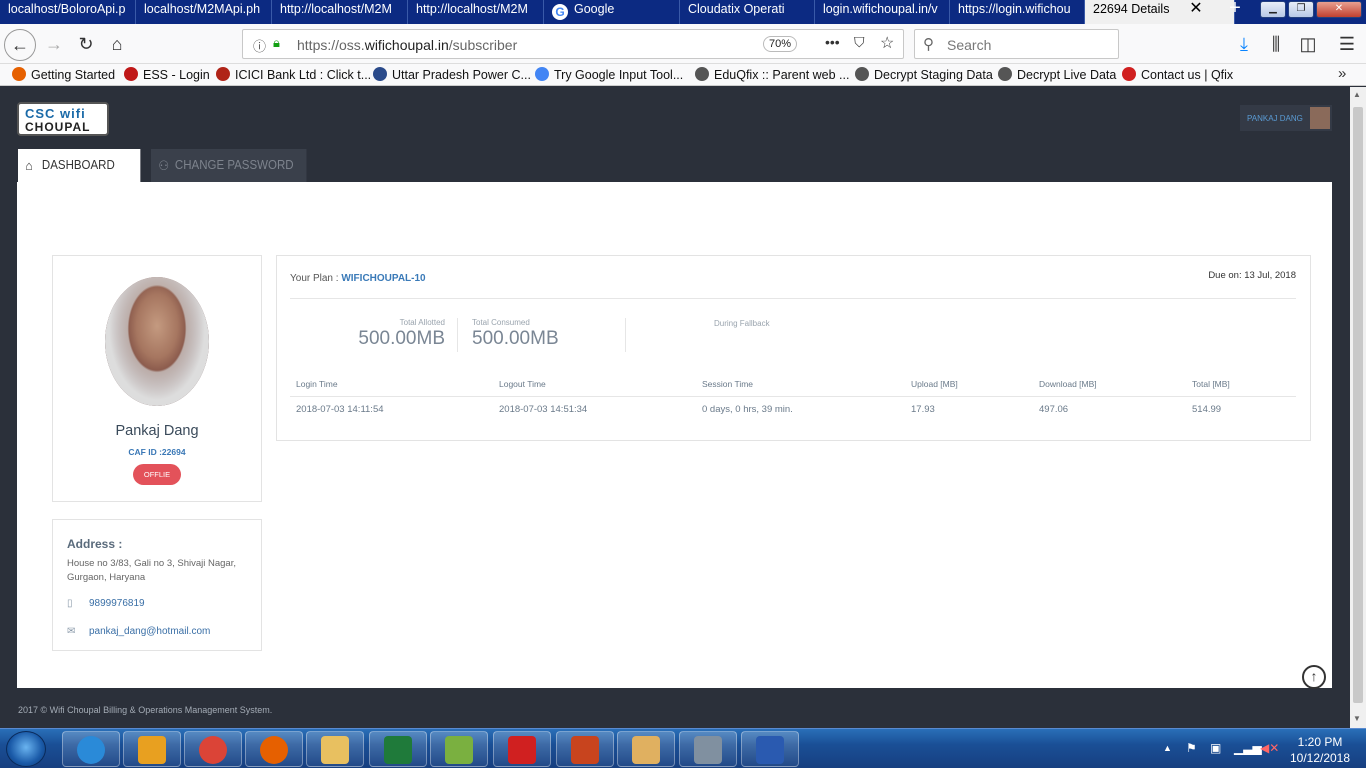 The image size is (1366, 768). I want to click on browser-tab: Cloudatix Operati, so click(747, 12).